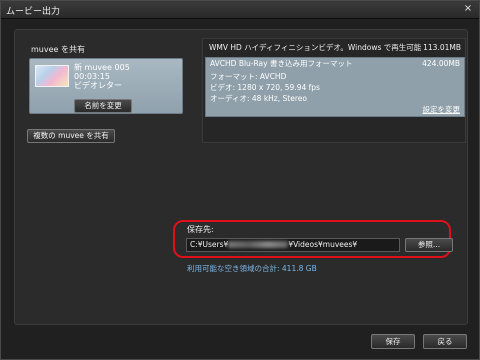 The height and width of the screenshot is (360, 480). Describe the element at coordinates (258, 244) in the screenshot. I see `redacted-username` at that location.